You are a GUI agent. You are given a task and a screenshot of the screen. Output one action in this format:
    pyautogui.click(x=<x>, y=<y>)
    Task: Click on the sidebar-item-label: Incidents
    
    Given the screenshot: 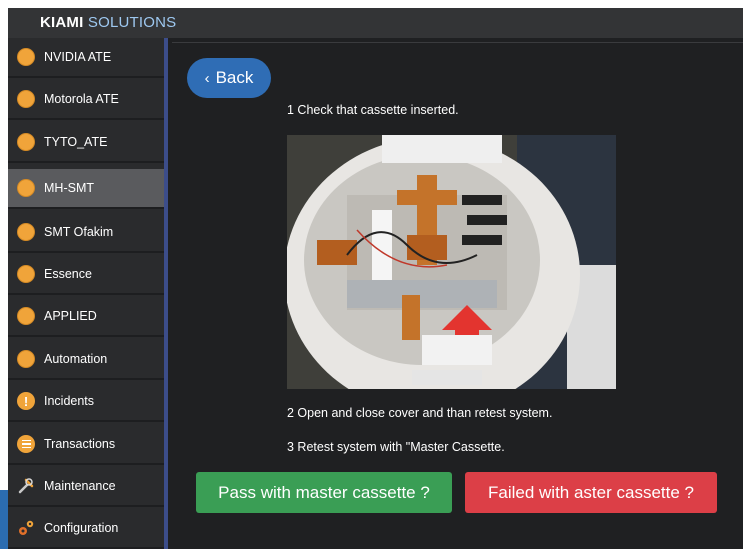 What is the action you would take?
    pyautogui.click(x=69, y=401)
    